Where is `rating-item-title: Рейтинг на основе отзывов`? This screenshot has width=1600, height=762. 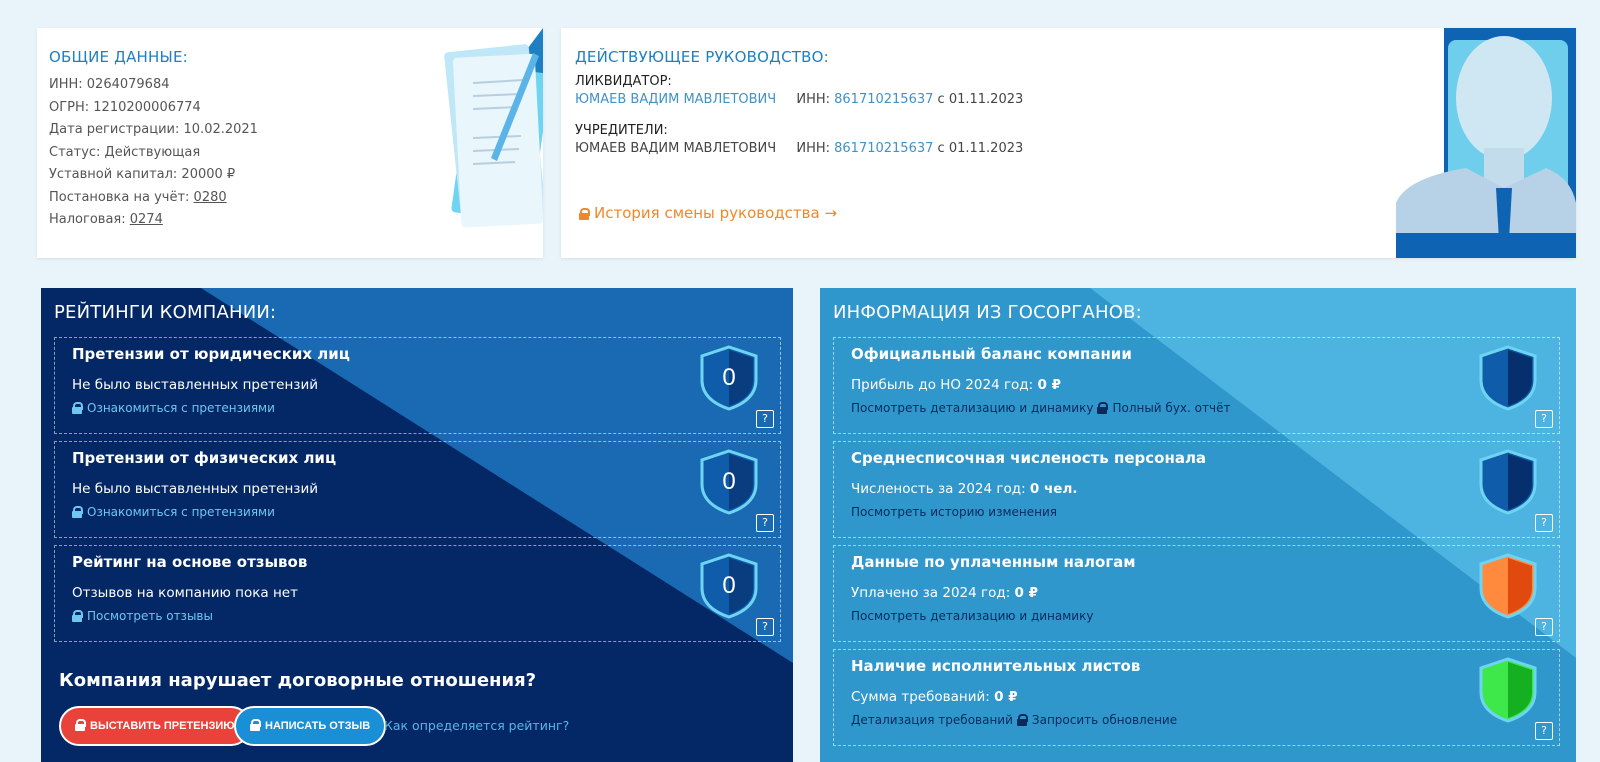
rating-item-title: Рейтинг на основе отзывов is located at coordinates (190, 562).